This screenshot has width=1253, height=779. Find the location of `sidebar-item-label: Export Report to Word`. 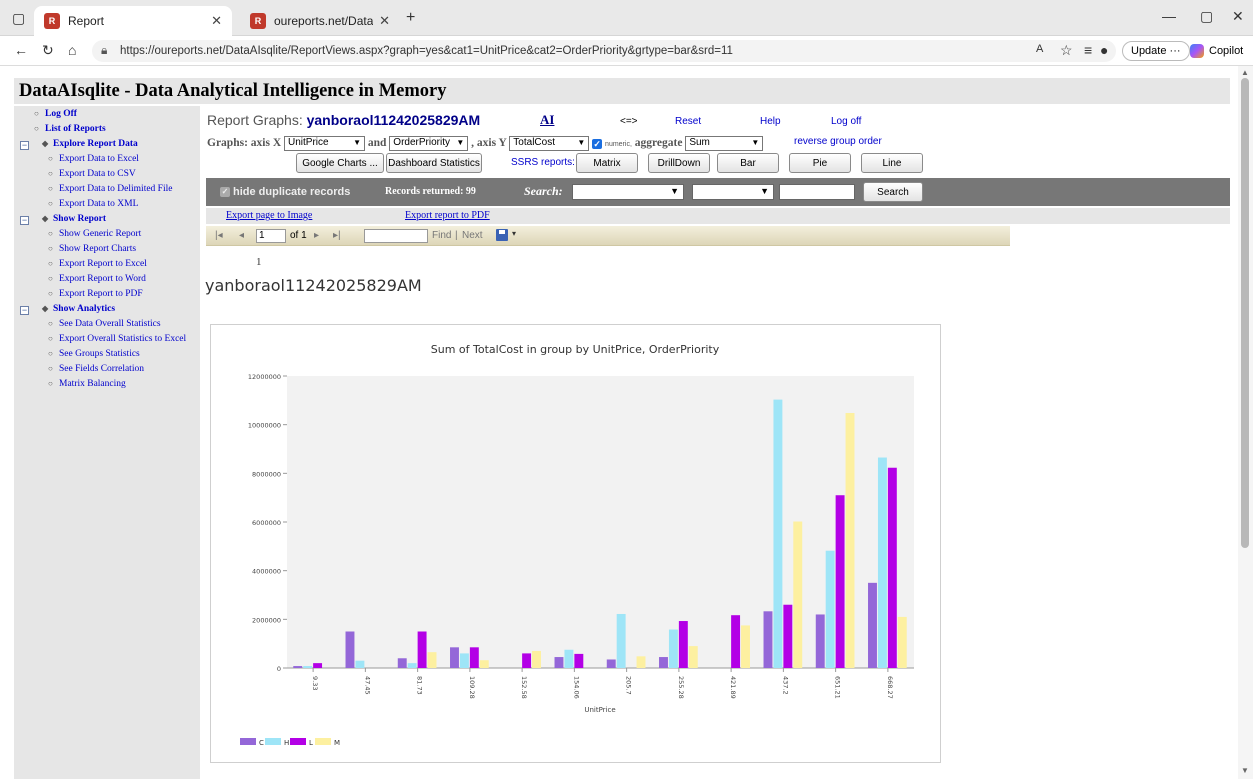

sidebar-item-label: Export Report to Word is located at coordinates (102, 279).